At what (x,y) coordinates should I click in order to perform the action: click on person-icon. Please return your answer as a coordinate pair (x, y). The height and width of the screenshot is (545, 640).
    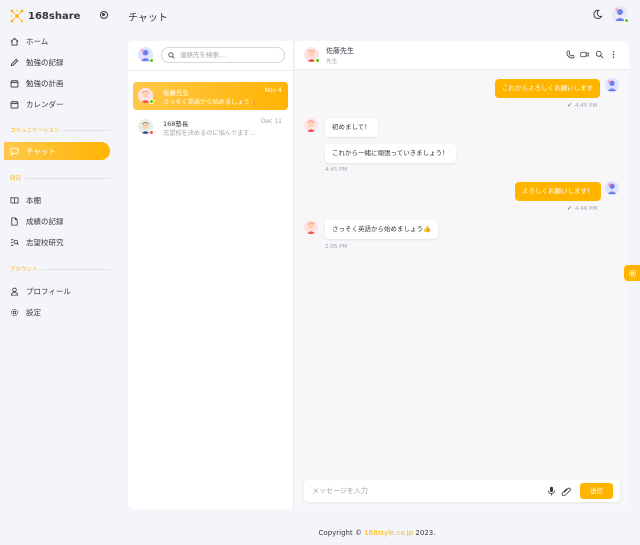
    Looking at the image, I should click on (14, 291).